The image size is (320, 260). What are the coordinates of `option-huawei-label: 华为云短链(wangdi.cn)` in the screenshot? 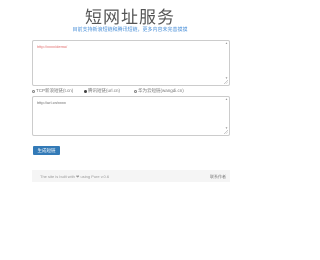 It's located at (161, 90).